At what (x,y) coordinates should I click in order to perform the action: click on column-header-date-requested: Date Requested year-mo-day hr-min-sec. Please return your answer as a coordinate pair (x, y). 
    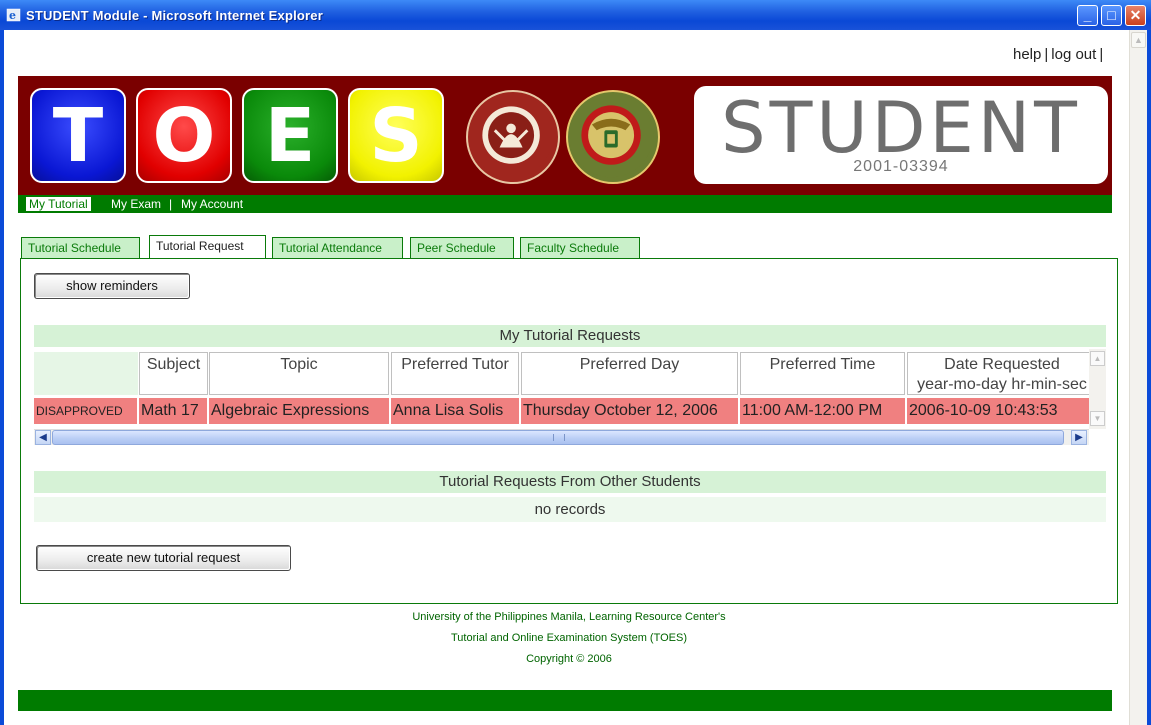
    Looking at the image, I should click on (998, 373).